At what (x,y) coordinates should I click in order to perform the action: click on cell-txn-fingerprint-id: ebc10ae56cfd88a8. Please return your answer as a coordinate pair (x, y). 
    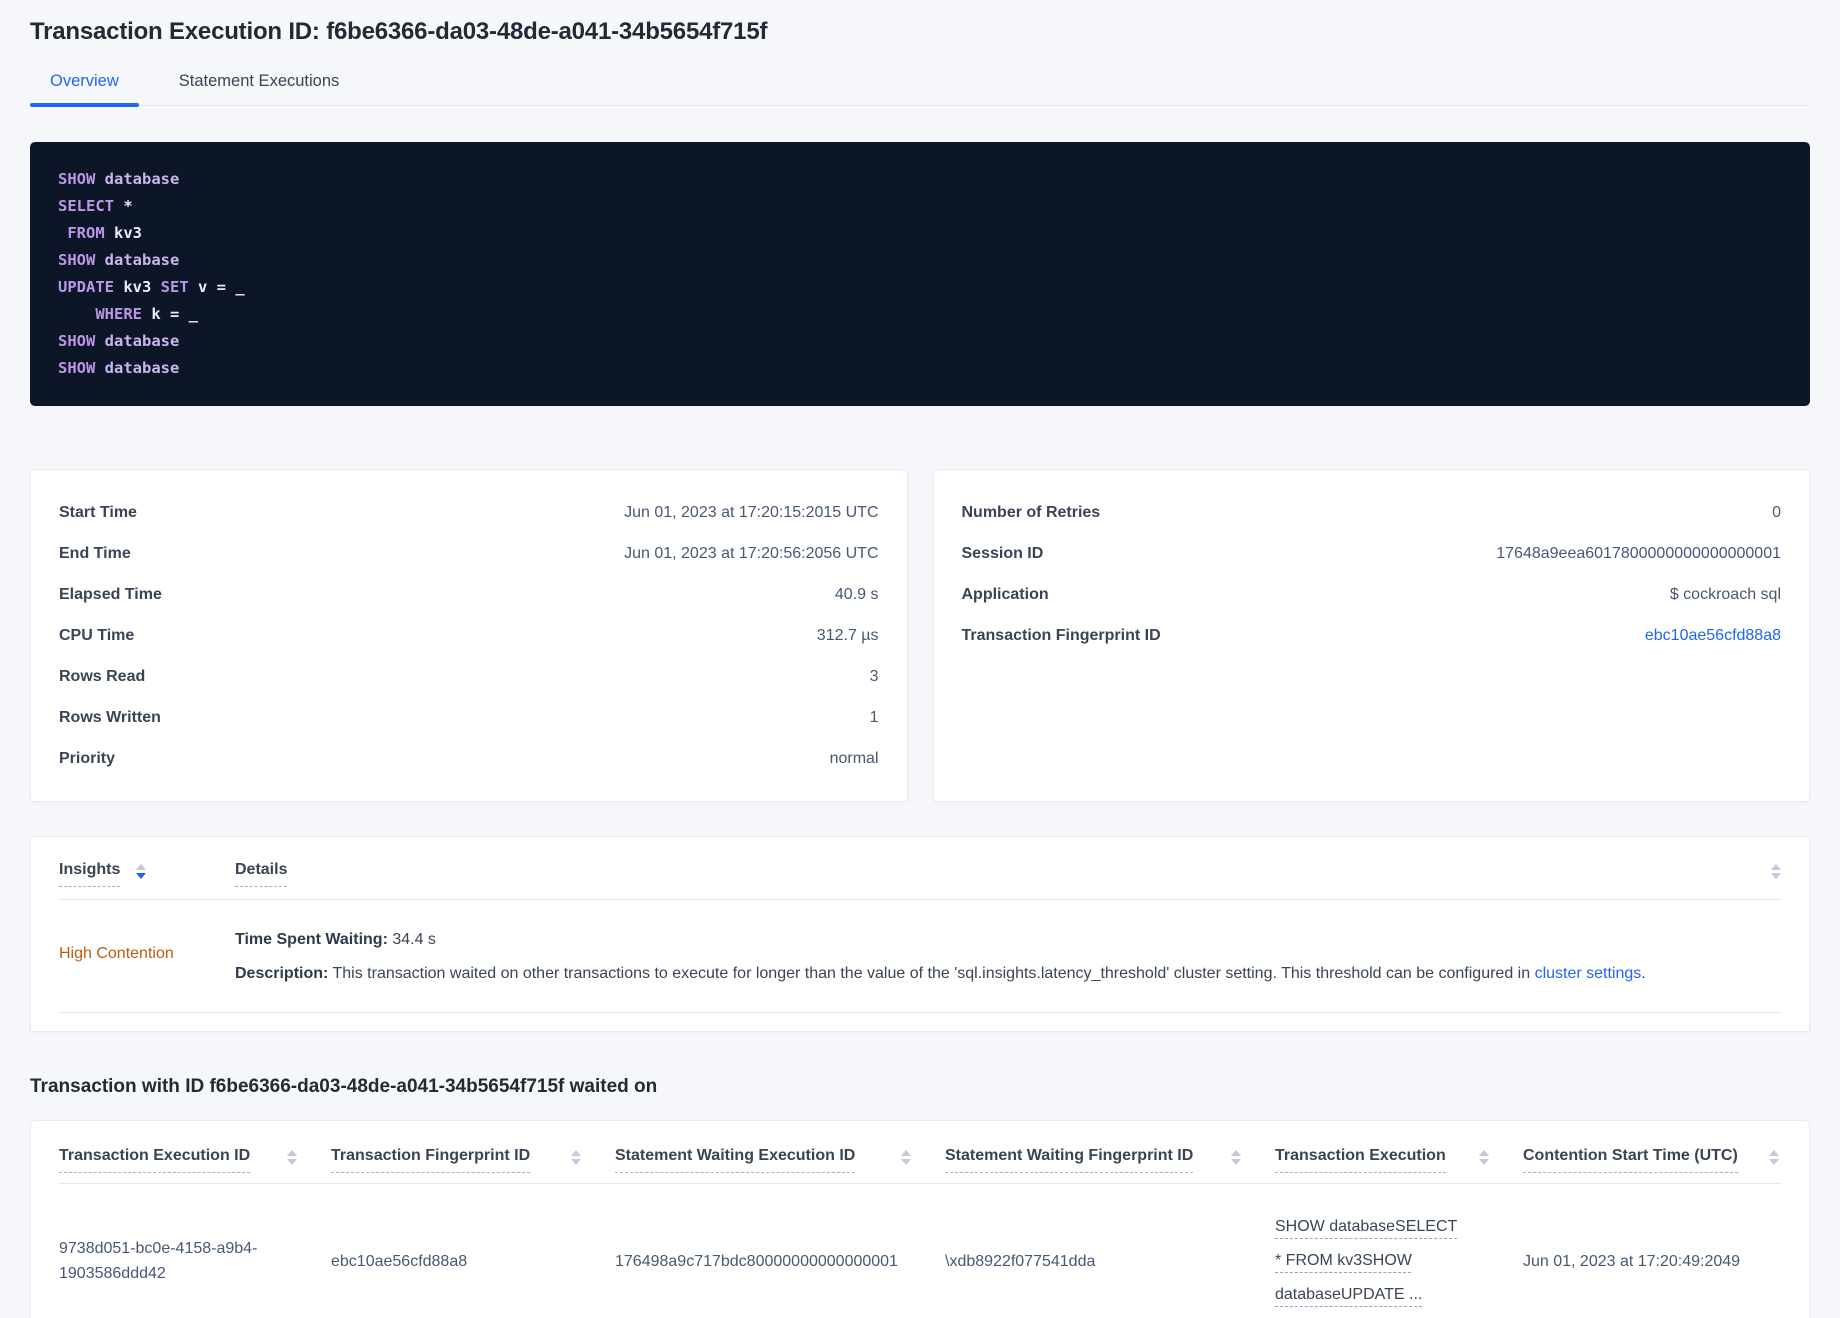
    Looking at the image, I should click on (399, 1261).